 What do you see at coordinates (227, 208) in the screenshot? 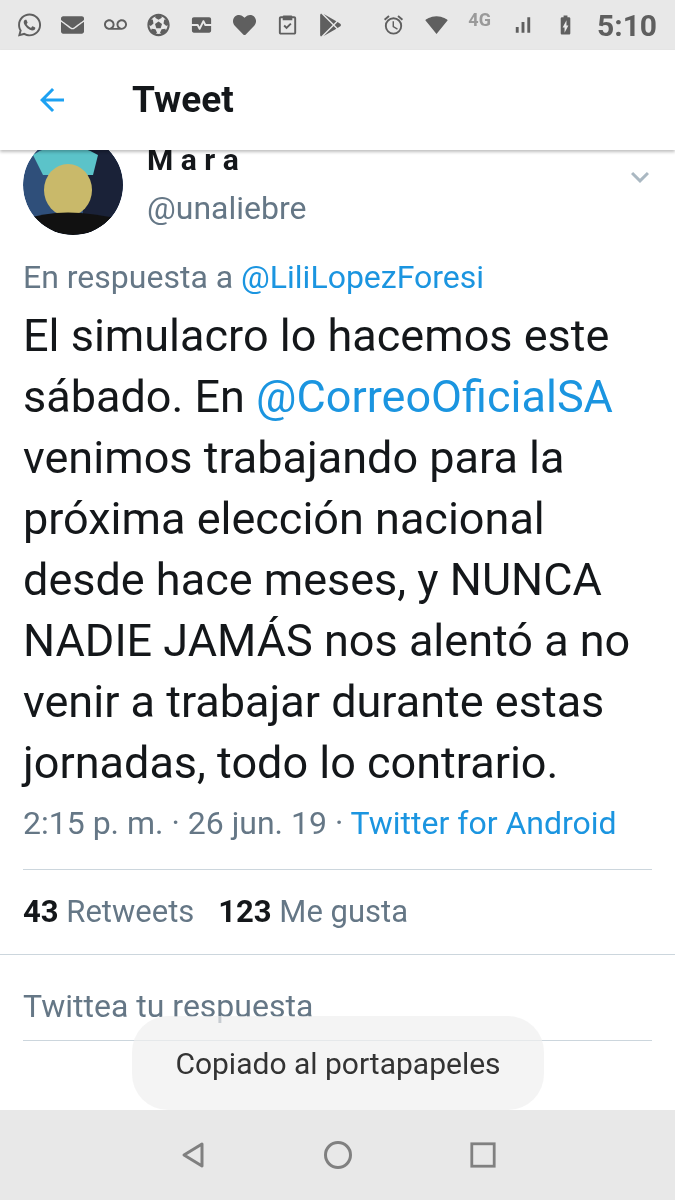
I see `author-handle: @unaliebre` at bounding box center [227, 208].